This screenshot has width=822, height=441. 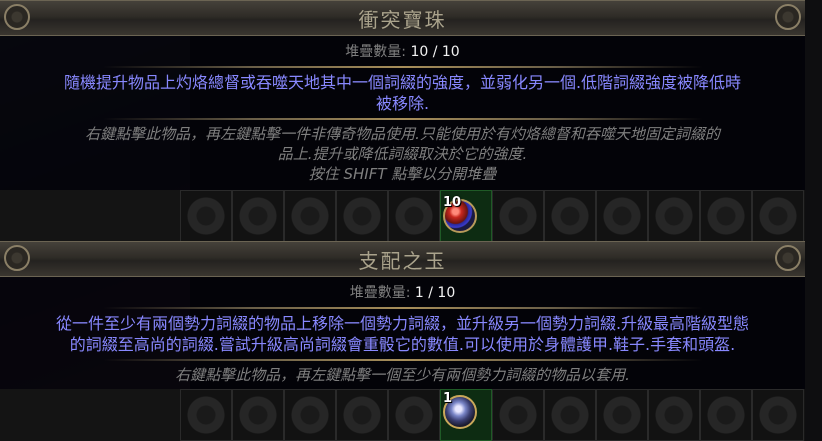 I want to click on stack-size: 堆疊數量: 1 / 10, so click(x=402, y=293).